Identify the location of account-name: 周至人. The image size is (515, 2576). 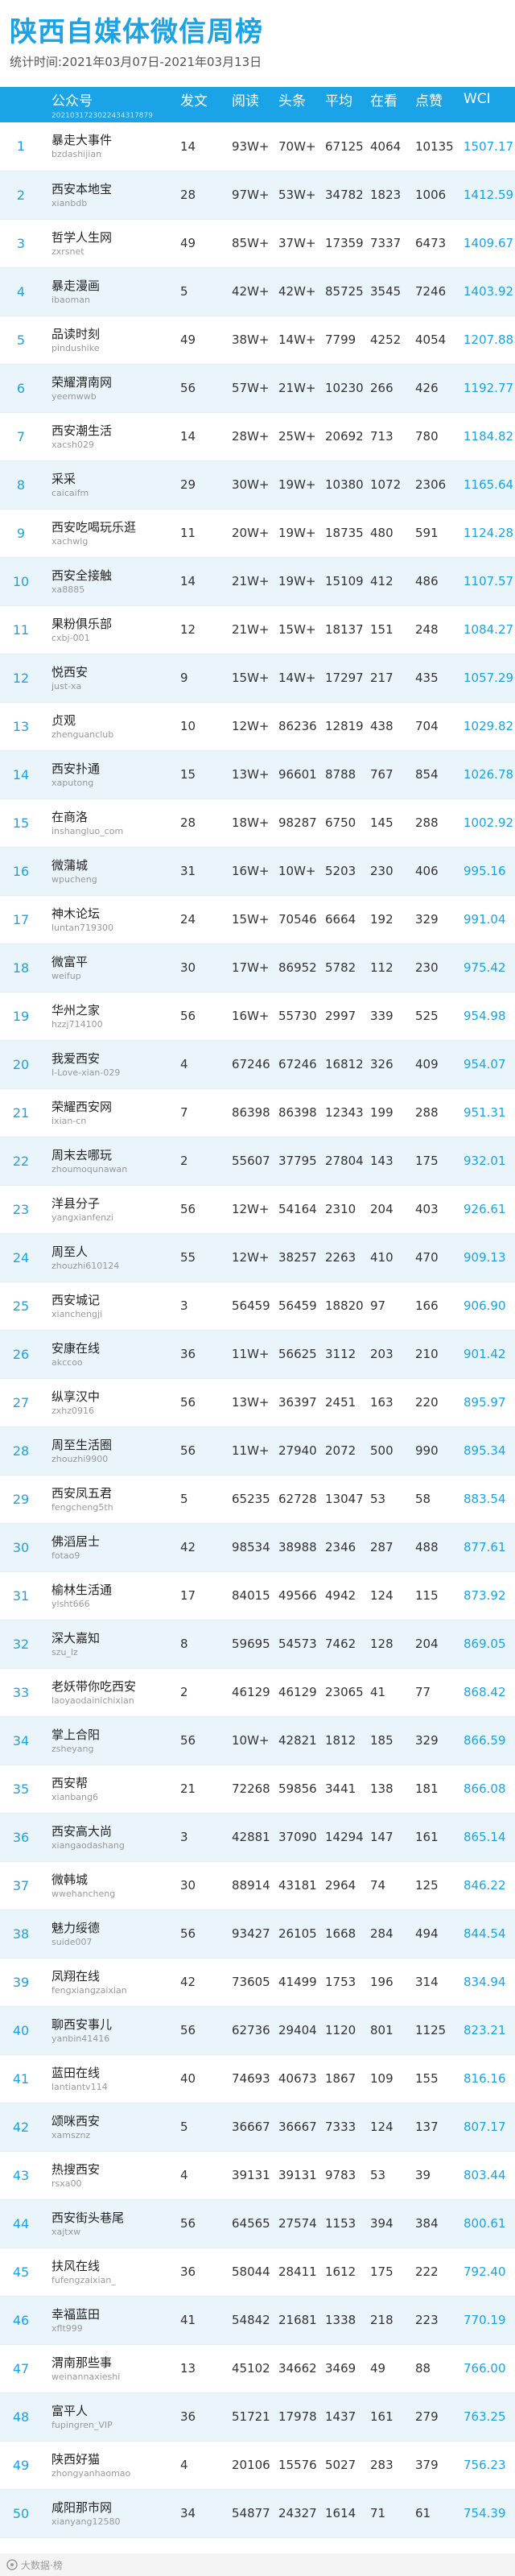
(113, 1252).